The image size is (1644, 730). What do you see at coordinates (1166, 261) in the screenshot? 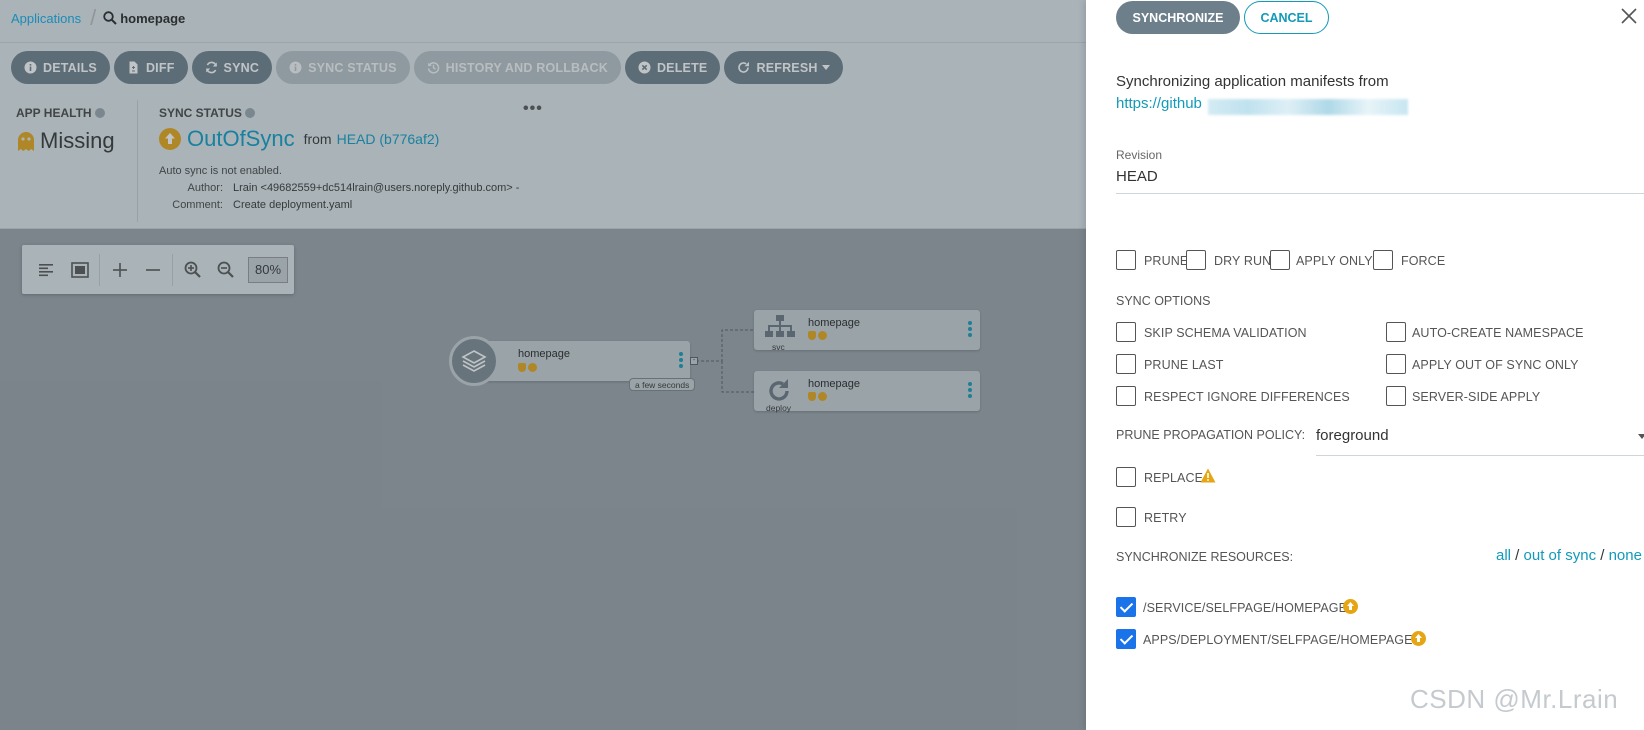
I see `prune-label: PRUNE` at bounding box center [1166, 261].